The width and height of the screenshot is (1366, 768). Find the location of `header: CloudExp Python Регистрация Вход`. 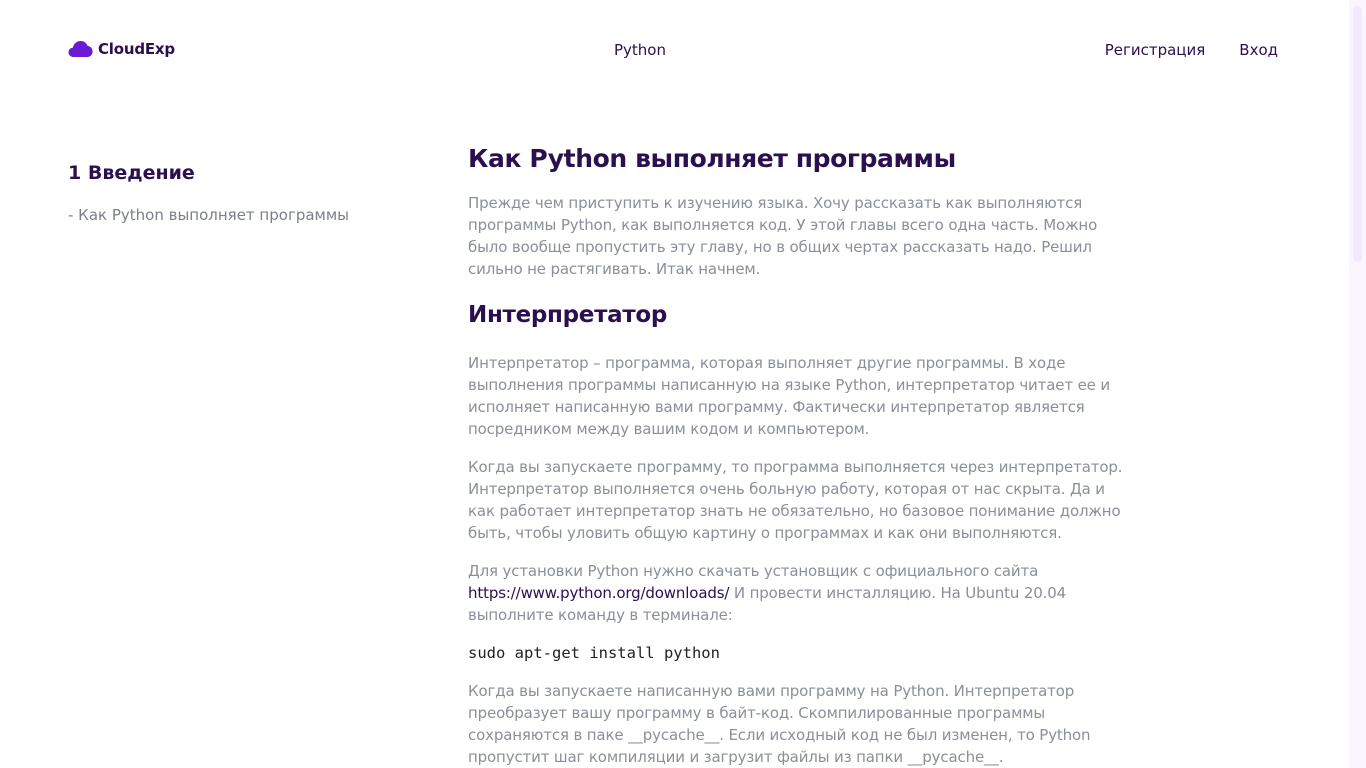

header: CloudExp Python Регистрация Вход is located at coordinates (674, 50).